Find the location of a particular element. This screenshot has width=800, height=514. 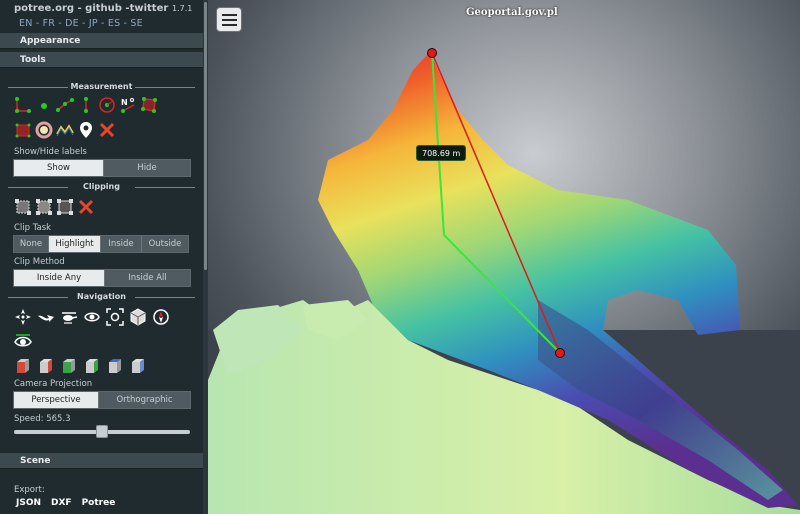

angle-icon is located at coordinates (23, 105).